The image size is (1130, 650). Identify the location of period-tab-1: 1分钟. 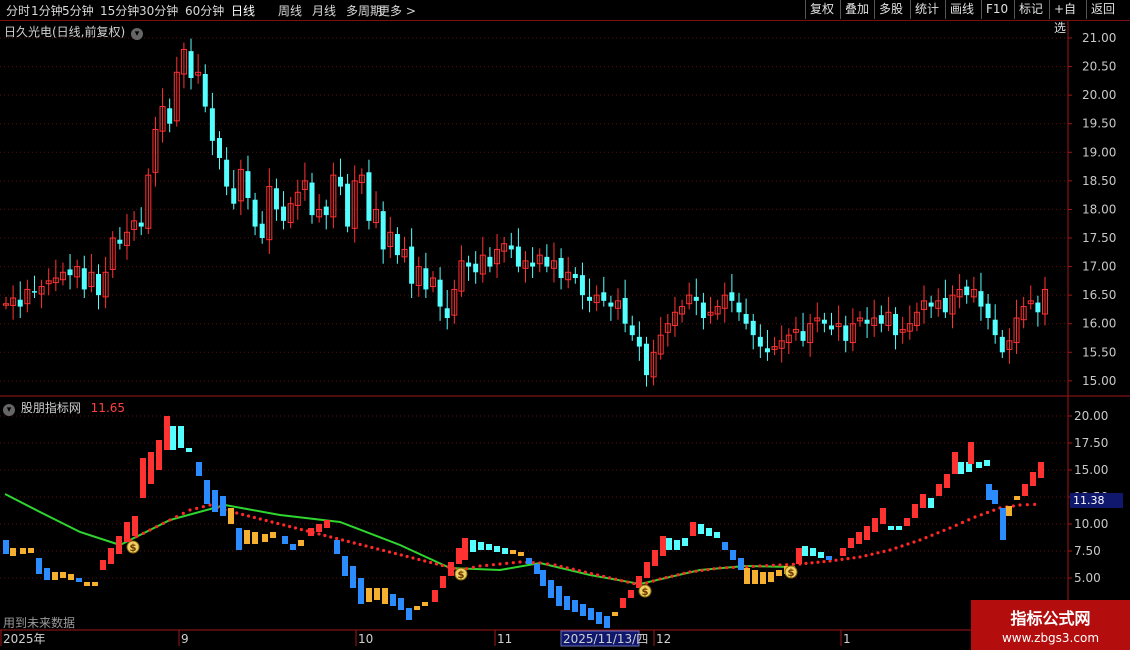
(47, 10).